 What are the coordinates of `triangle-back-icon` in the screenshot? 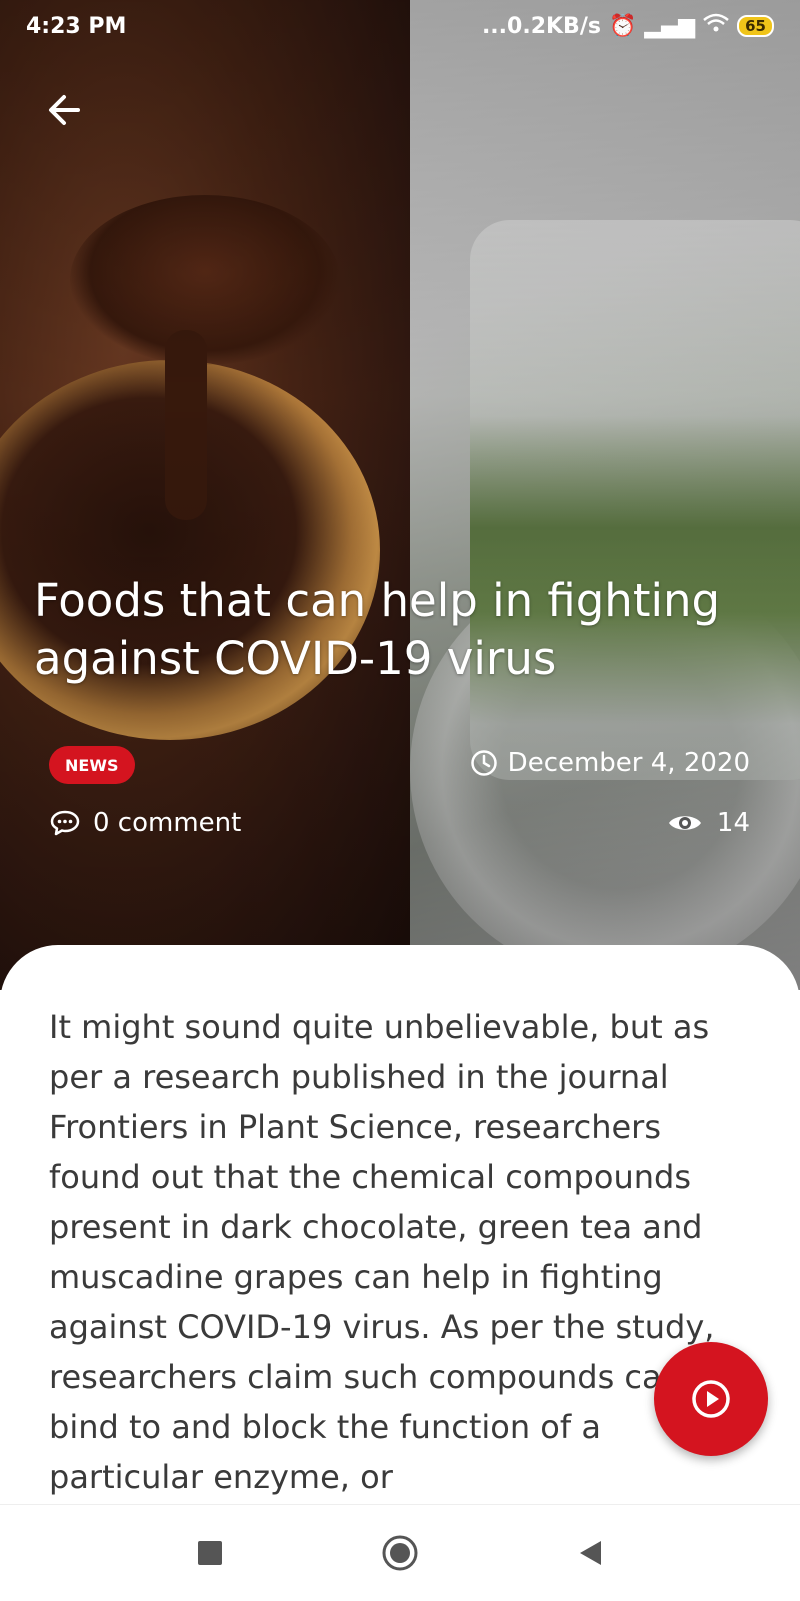 It's located at (590, 1553).